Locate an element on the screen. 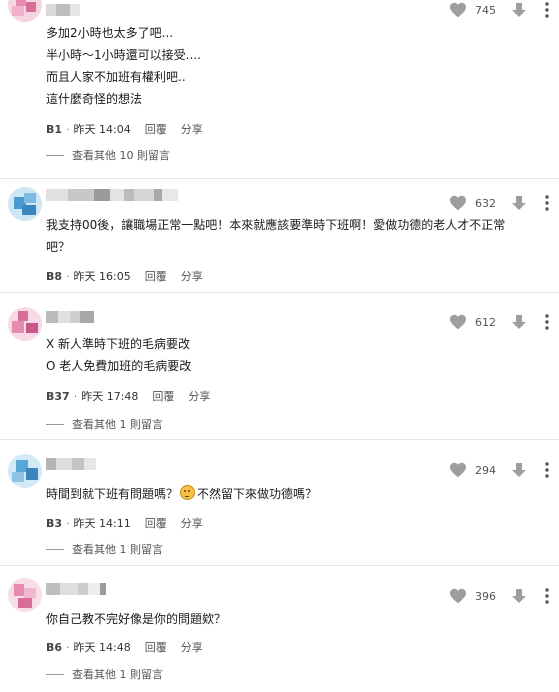 The height and width of the screenshot is (692, 559). comment-line: 時間到就下班有問題嗎？ 不然留下來做功德嗎？ is located at coordinates (291, 494).